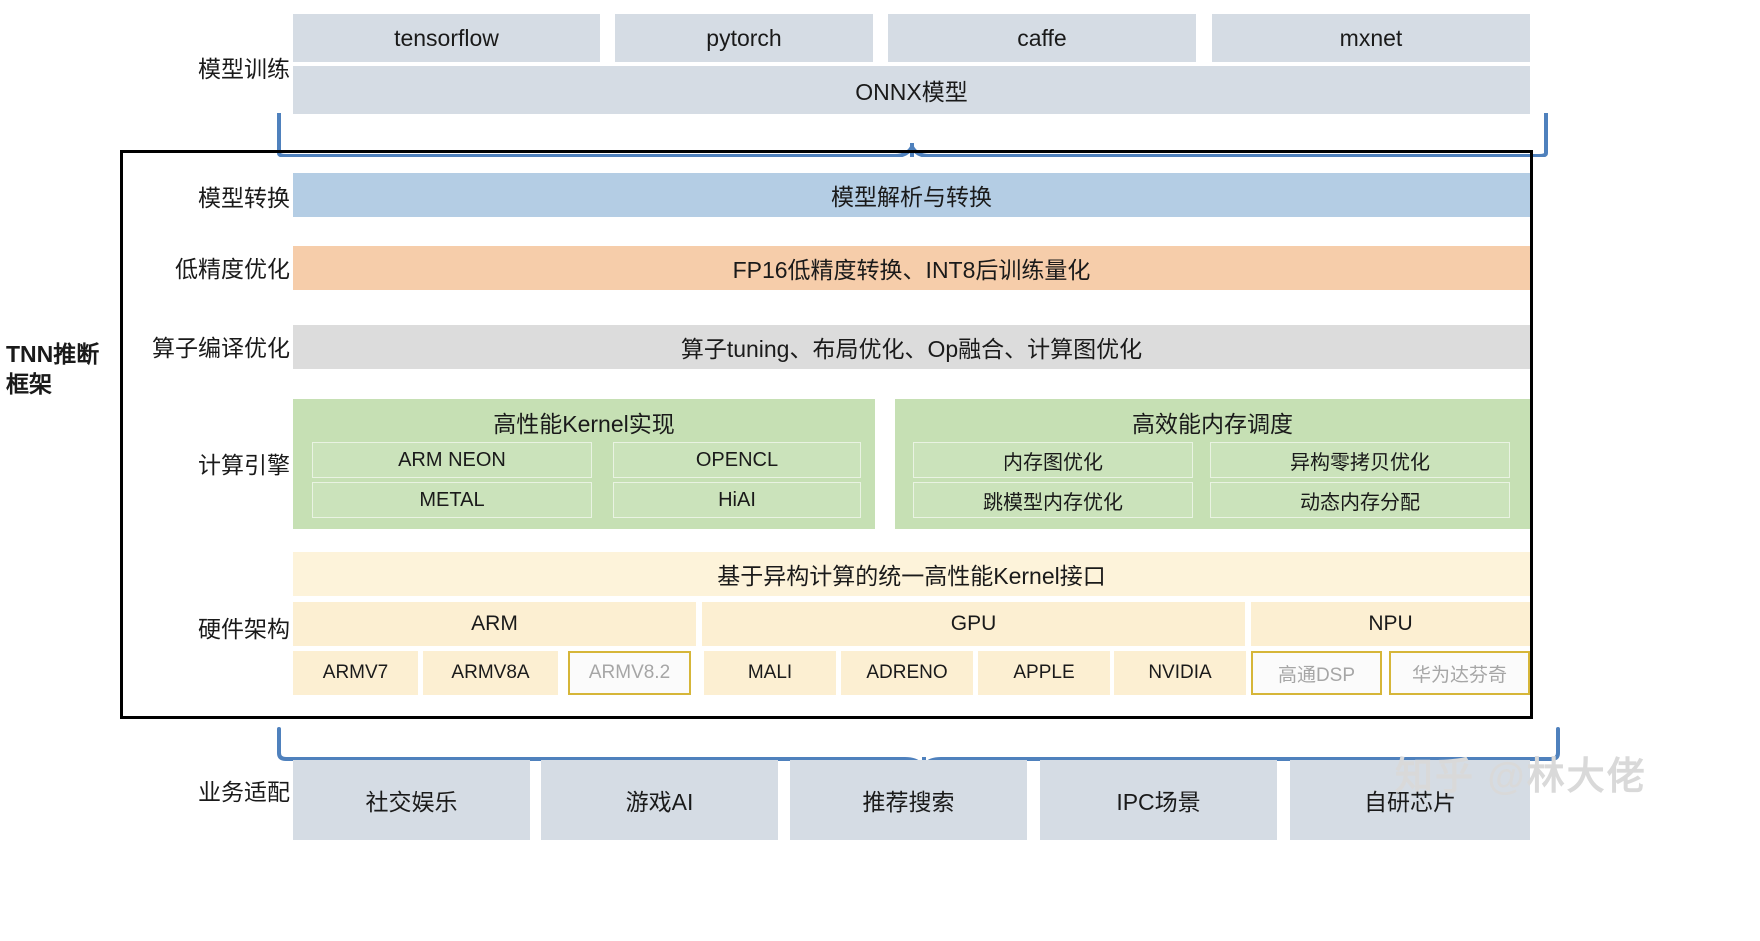  I want to click on compute-group-kernel: 高性能Kernel实现 ARM NEON OPENCL METAL HiAI, so click(584, 464).